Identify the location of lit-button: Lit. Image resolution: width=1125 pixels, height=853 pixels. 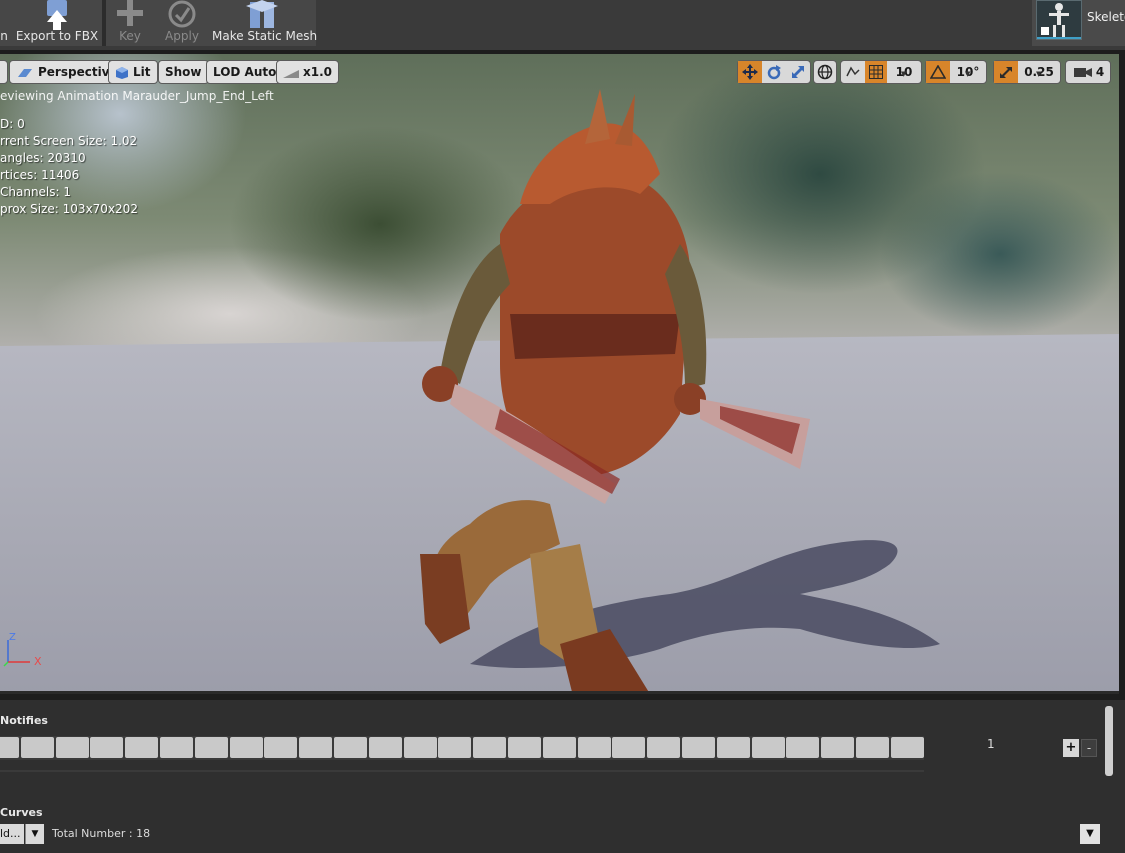
(133, 72).